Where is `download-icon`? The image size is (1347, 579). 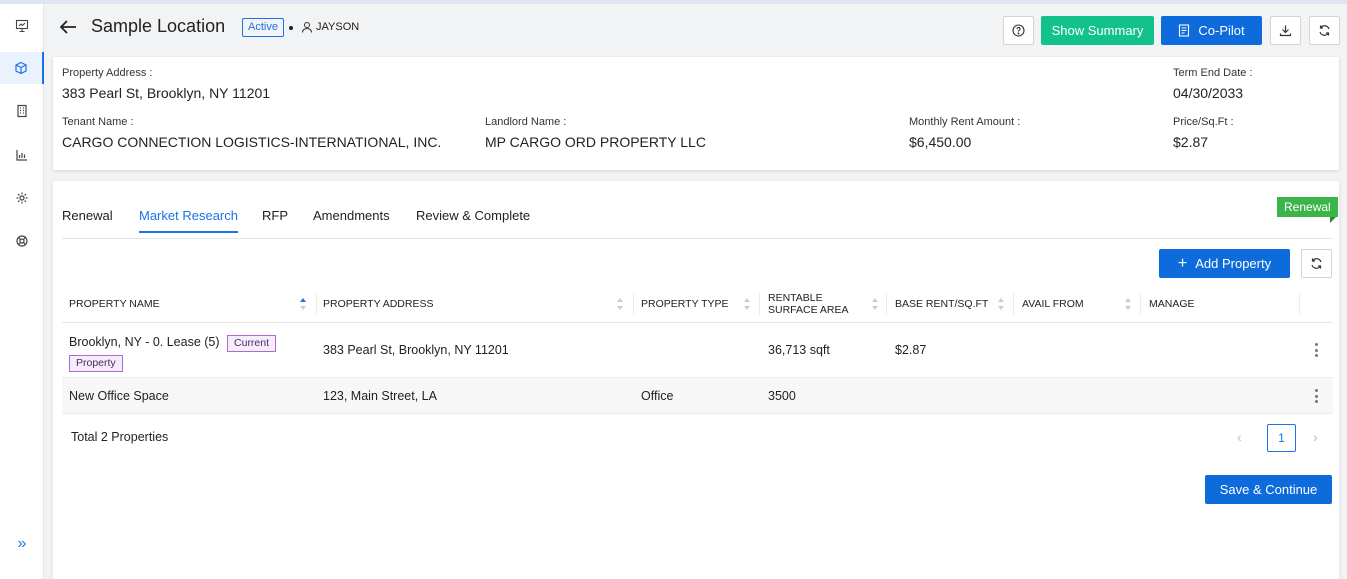 download-icon is located at coordinates (1285, 31).